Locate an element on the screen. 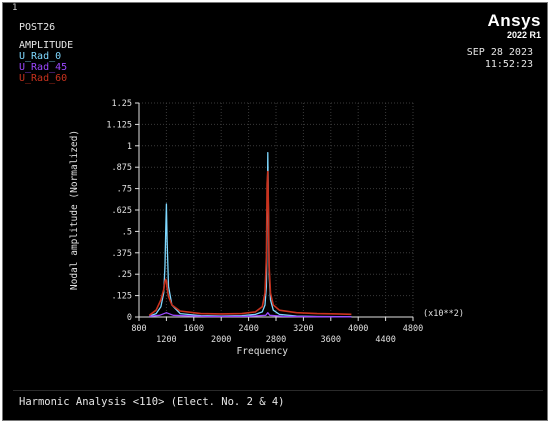 The image size is (550, 423). y-tick-label: .75 is located at coordinates (124, 190).